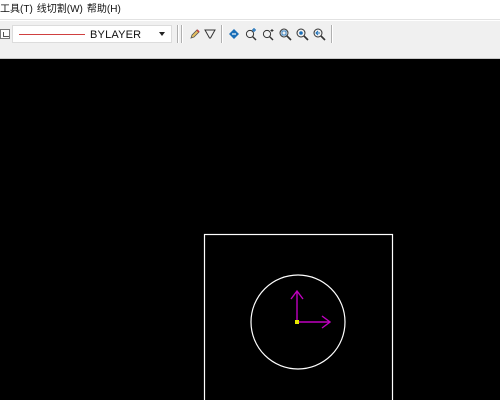  What do you see at coordinates (319, 34) in the screenshot?
I see `zoom-previous-icon` at bounding box center [319, 34].